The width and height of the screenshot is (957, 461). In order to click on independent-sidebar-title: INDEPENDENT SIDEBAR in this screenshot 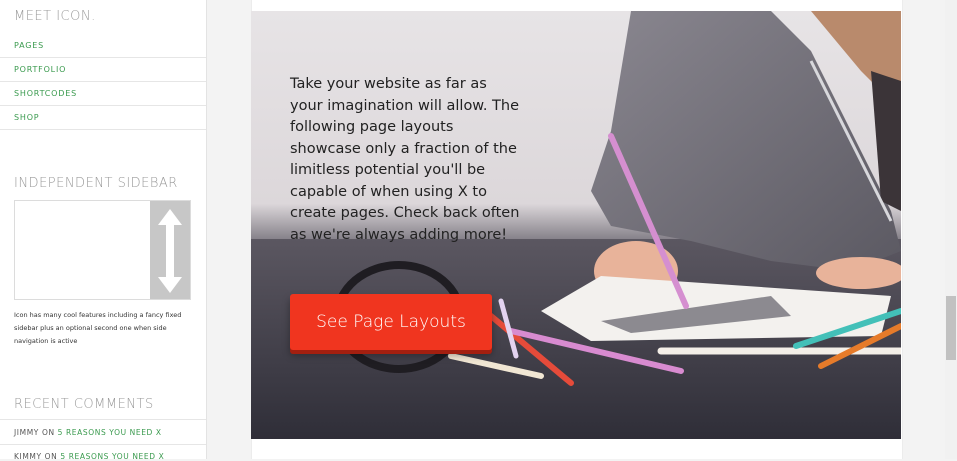, I will do `click(96, 183)`.